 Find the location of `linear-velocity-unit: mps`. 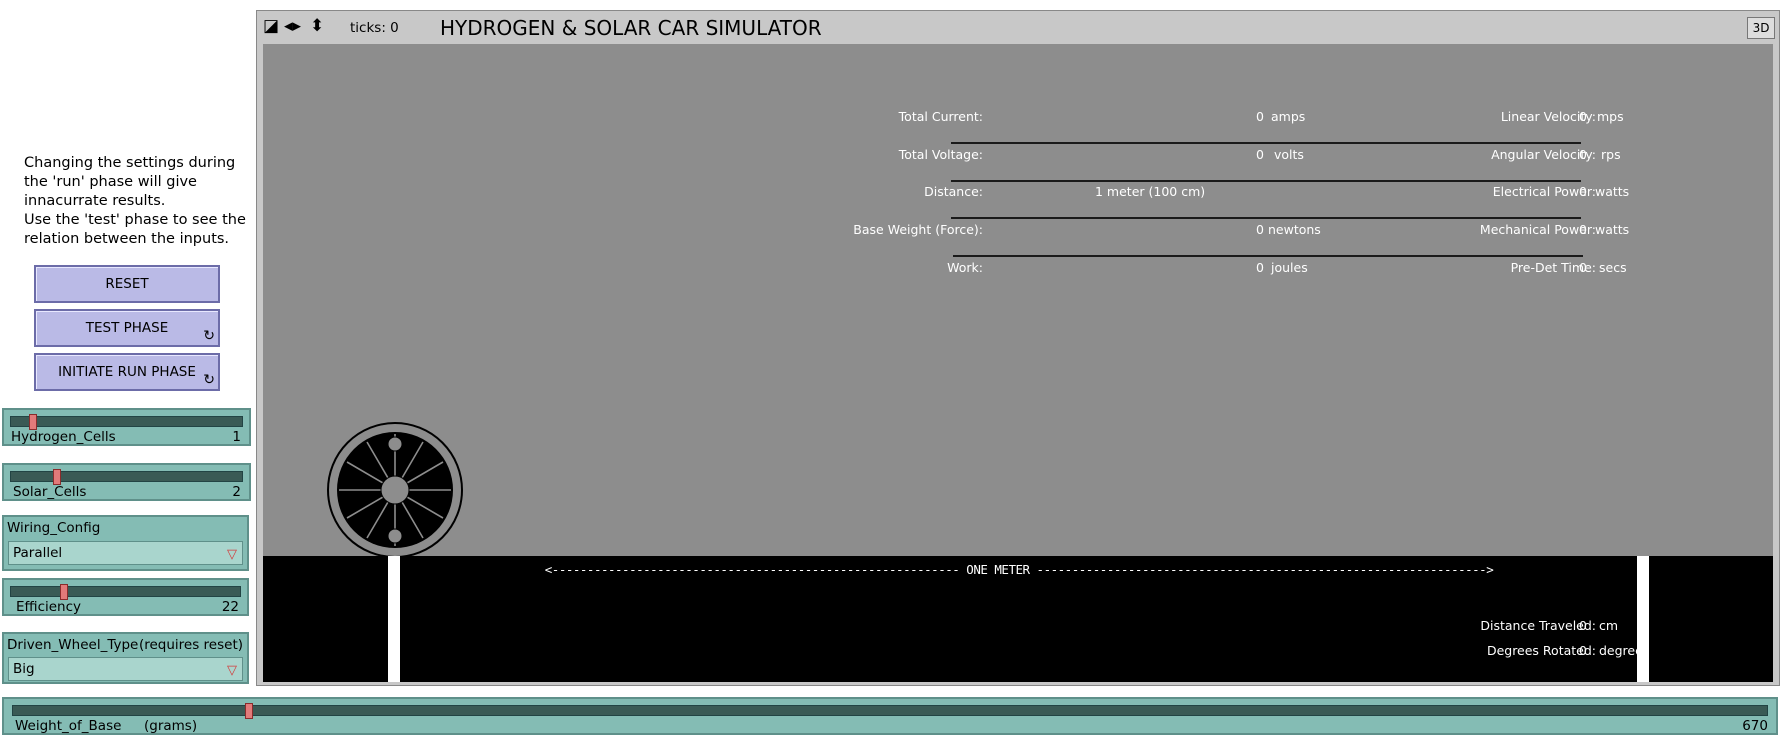

linear-velocity-unit: mps is located at coordinates (1610, 116).